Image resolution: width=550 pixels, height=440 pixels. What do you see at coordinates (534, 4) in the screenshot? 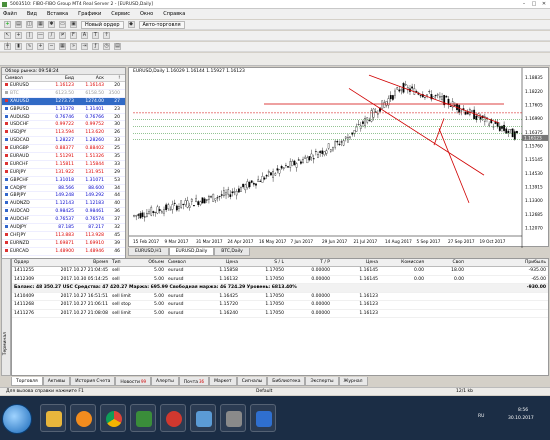
I see `maximize-icon: □` at bounding box center [534, 4].